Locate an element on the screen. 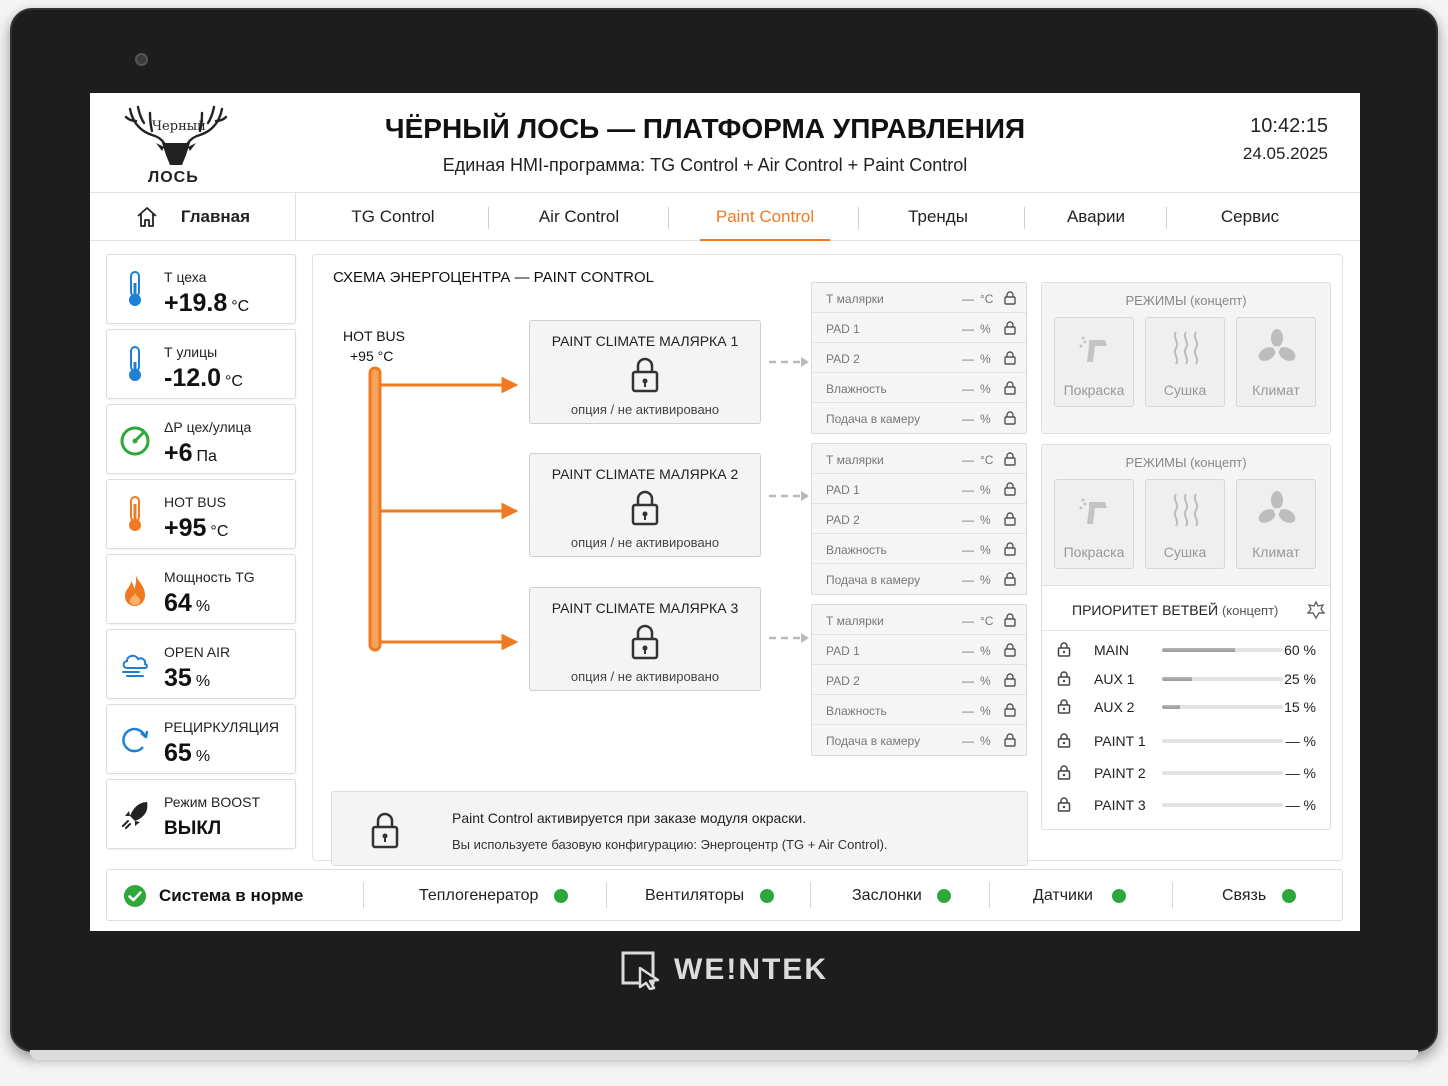 Image resolution: width=1448 pixels, height=1086 pixels. priority-row: PAINT 2 — % is located at coordinates (1186, 773).